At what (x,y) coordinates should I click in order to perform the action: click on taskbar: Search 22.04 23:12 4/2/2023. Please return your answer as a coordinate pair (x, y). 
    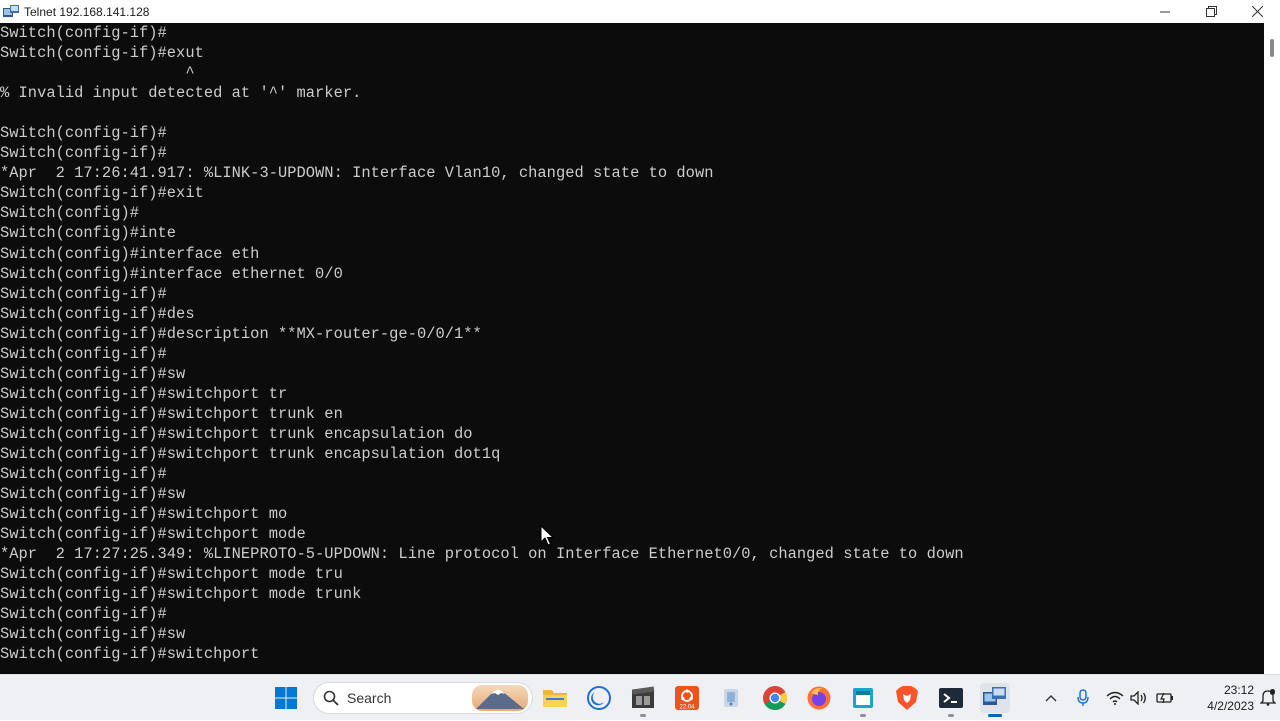
    Looking at the image, I should click on (640, 697).